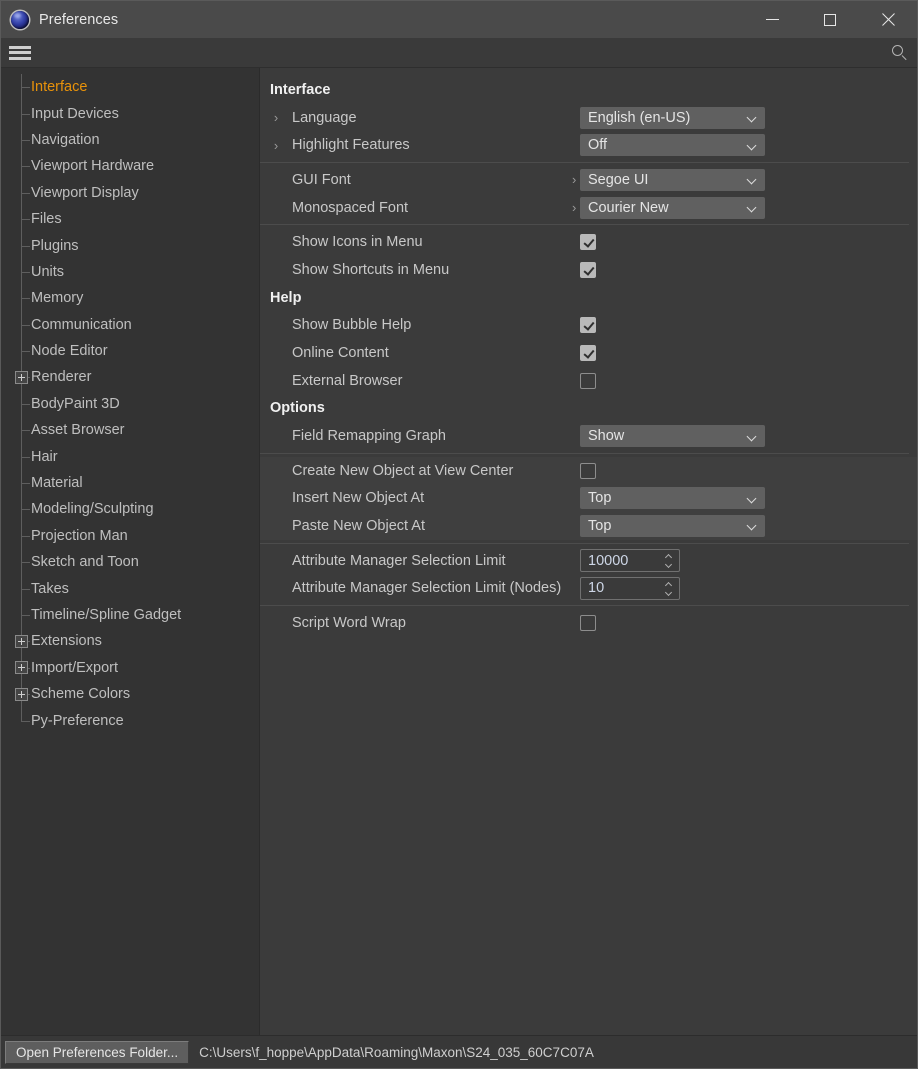  I want to click on sidebar-item-asset-browser: Asset Browser, so click(130, 430).